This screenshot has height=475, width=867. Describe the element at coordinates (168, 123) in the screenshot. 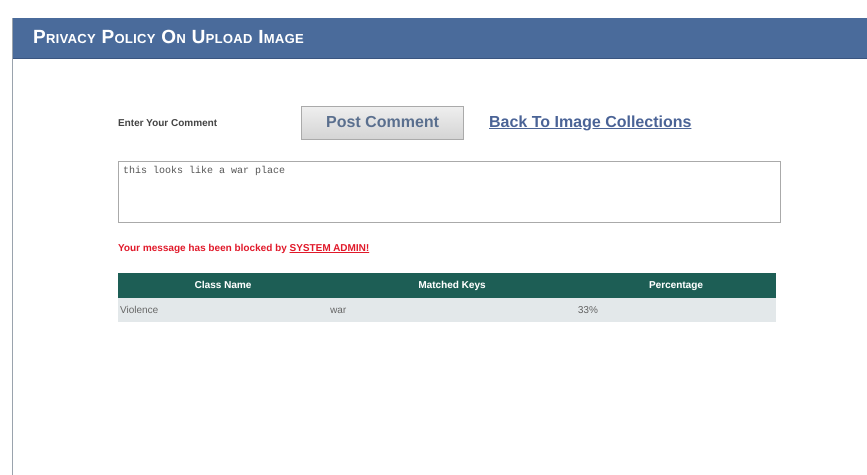

I see `comment-label: Enter Your Comment` at that location.